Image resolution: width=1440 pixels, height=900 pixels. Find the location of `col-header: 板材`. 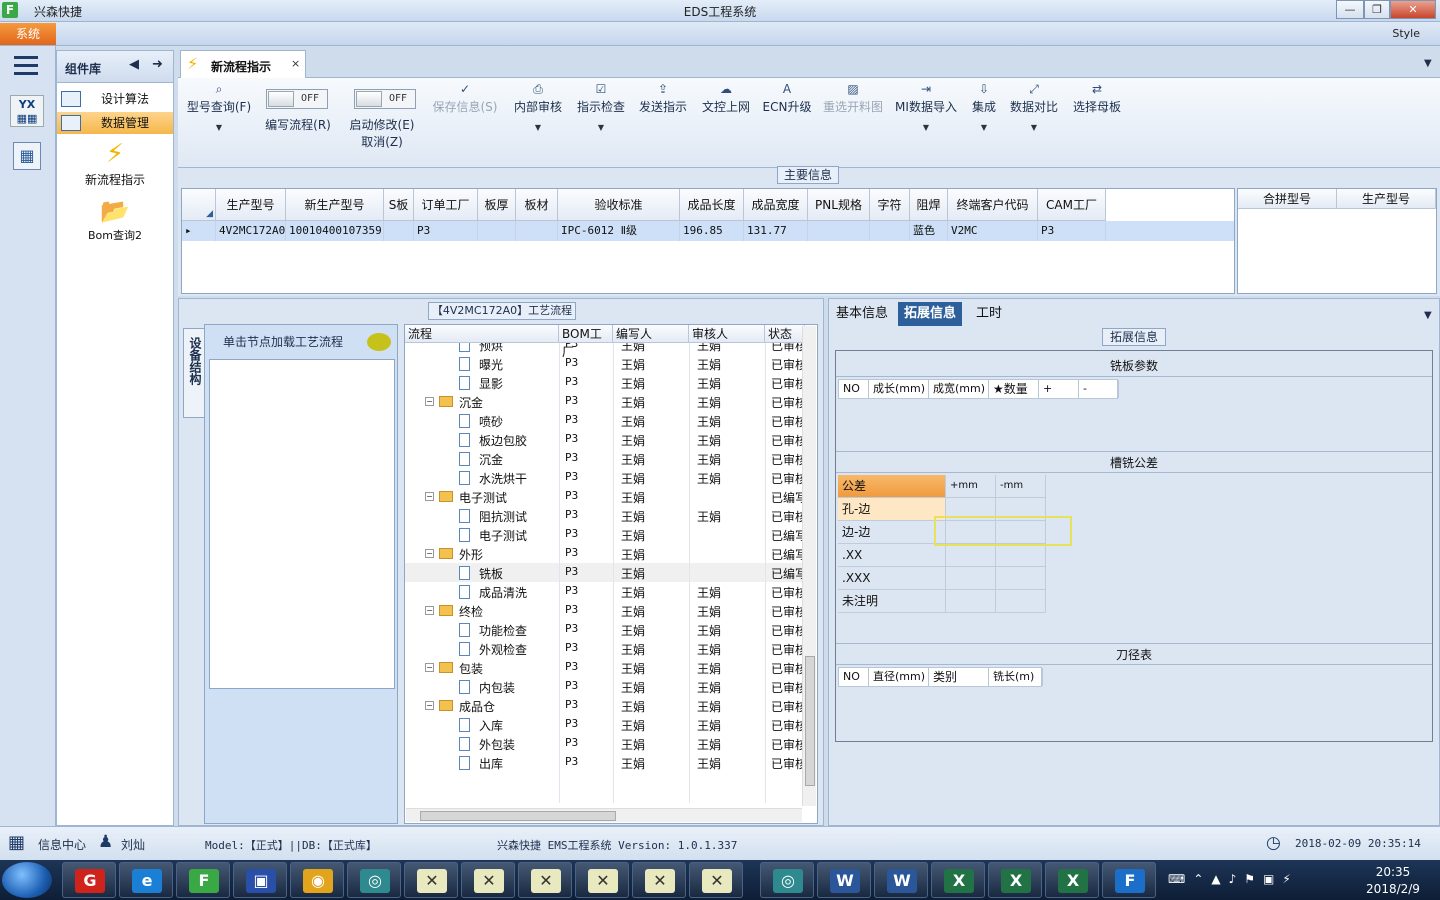

col-header: 板材 is located at coordinates (537, 205).